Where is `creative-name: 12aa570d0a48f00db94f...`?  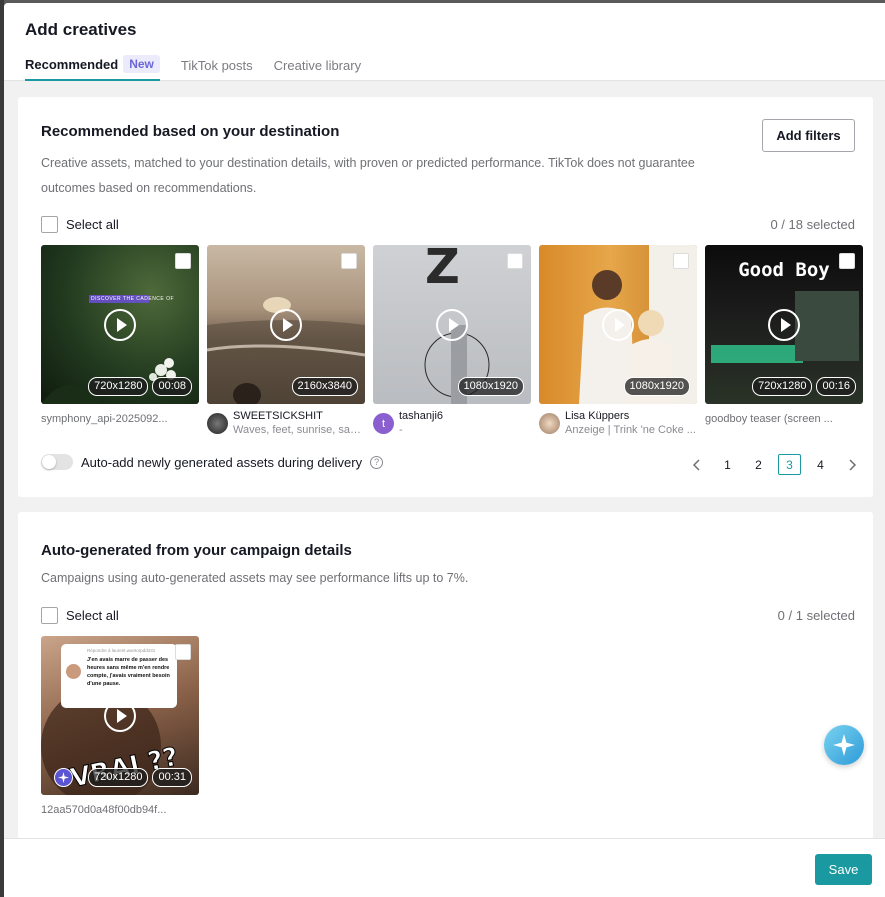 creative-name: 12aa570d0a48f00db94f... is located at coordinates (104, 810).